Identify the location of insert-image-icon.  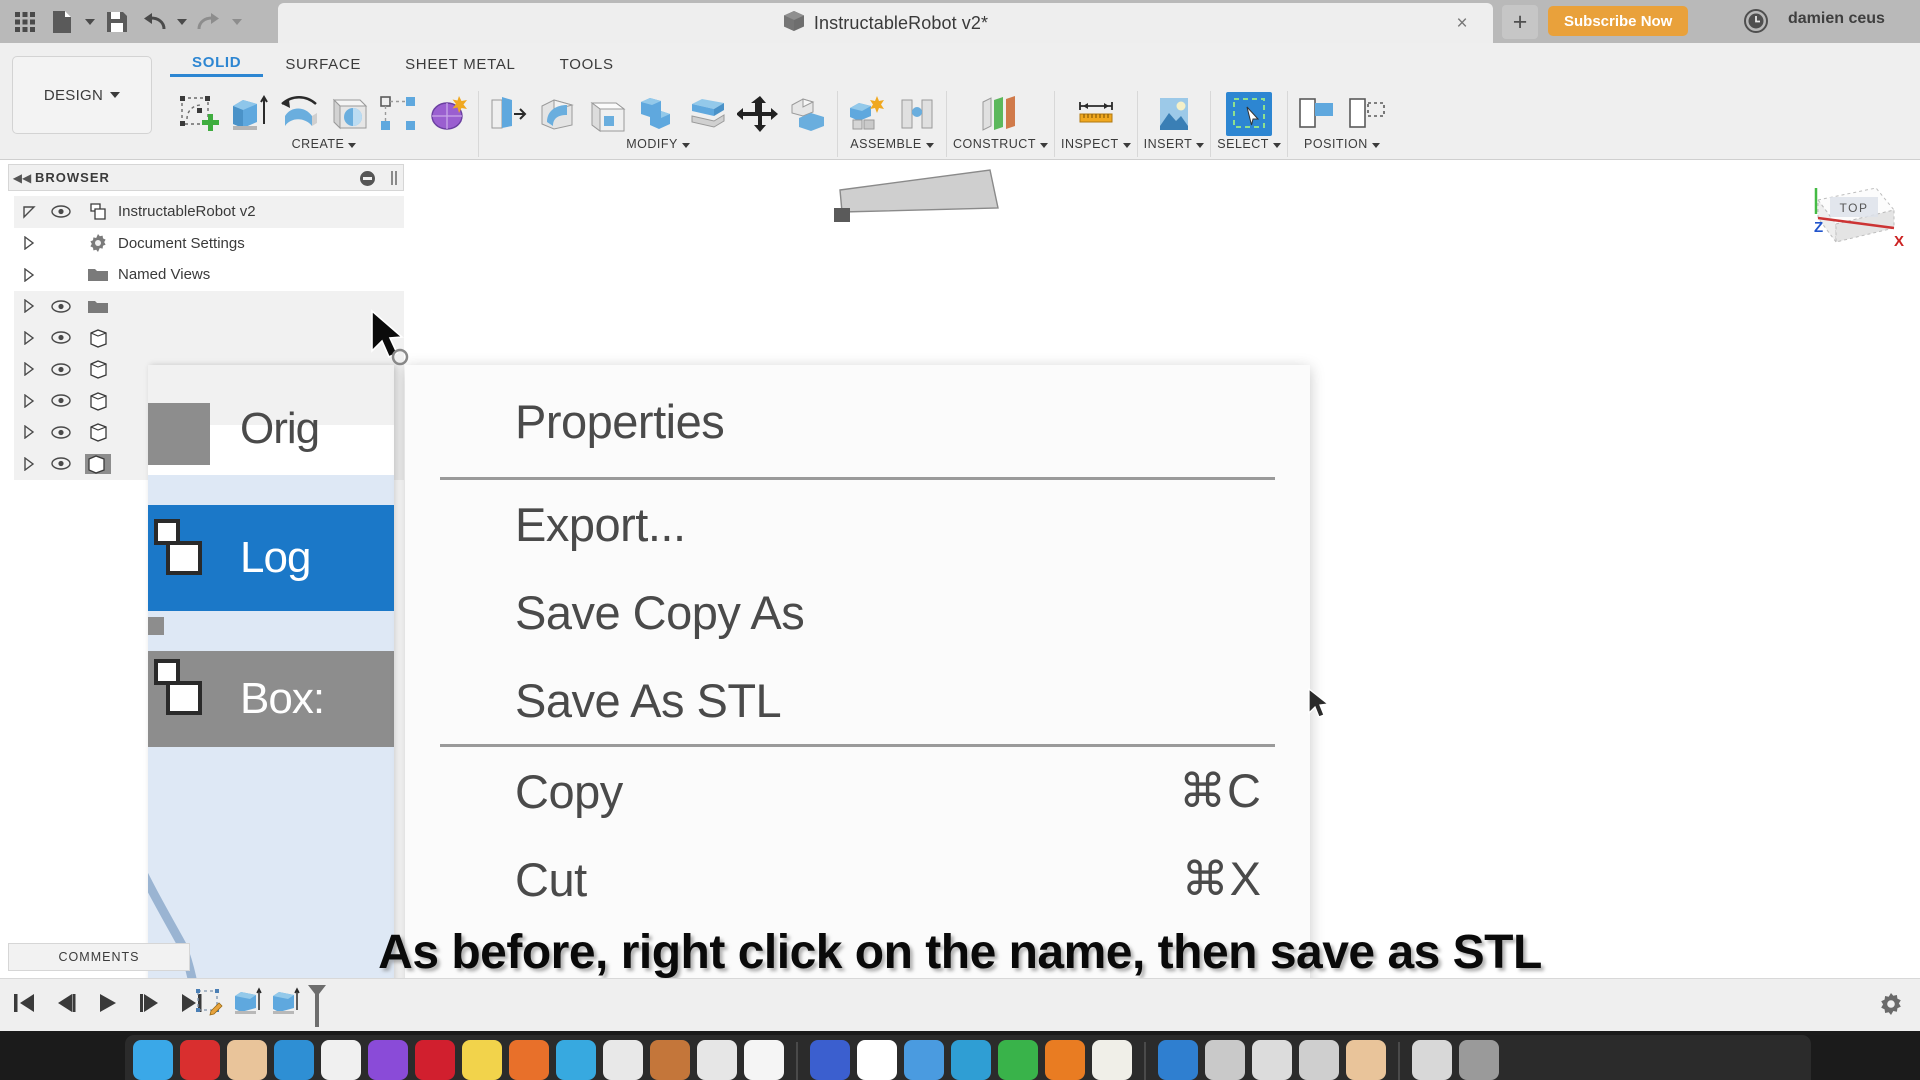
(1174, 114).